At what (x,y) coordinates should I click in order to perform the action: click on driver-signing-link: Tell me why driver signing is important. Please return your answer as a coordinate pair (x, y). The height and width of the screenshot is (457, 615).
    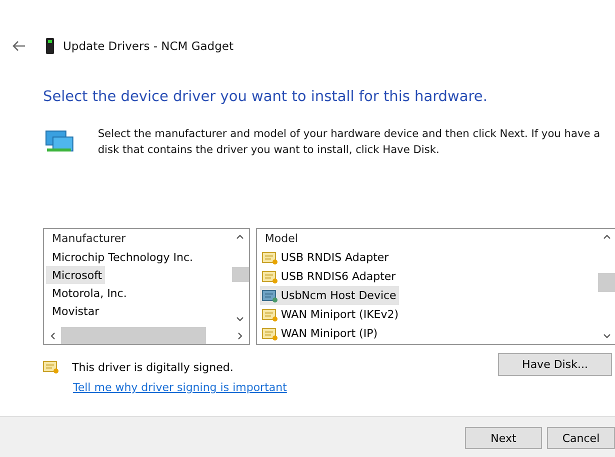
    Looking at the image, I should click on (180, 387).